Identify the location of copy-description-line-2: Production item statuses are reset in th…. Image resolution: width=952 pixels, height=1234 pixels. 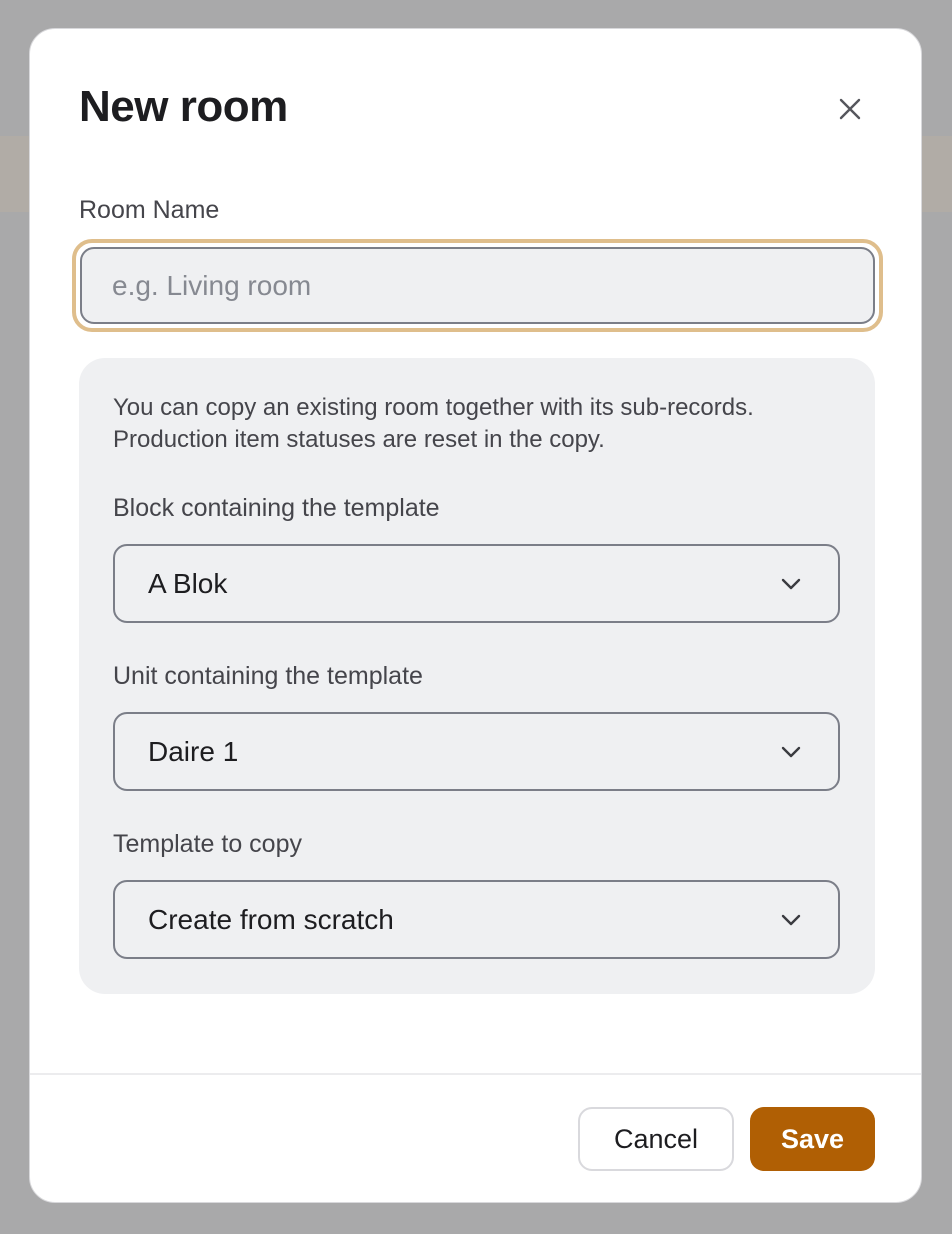
(359, 439).